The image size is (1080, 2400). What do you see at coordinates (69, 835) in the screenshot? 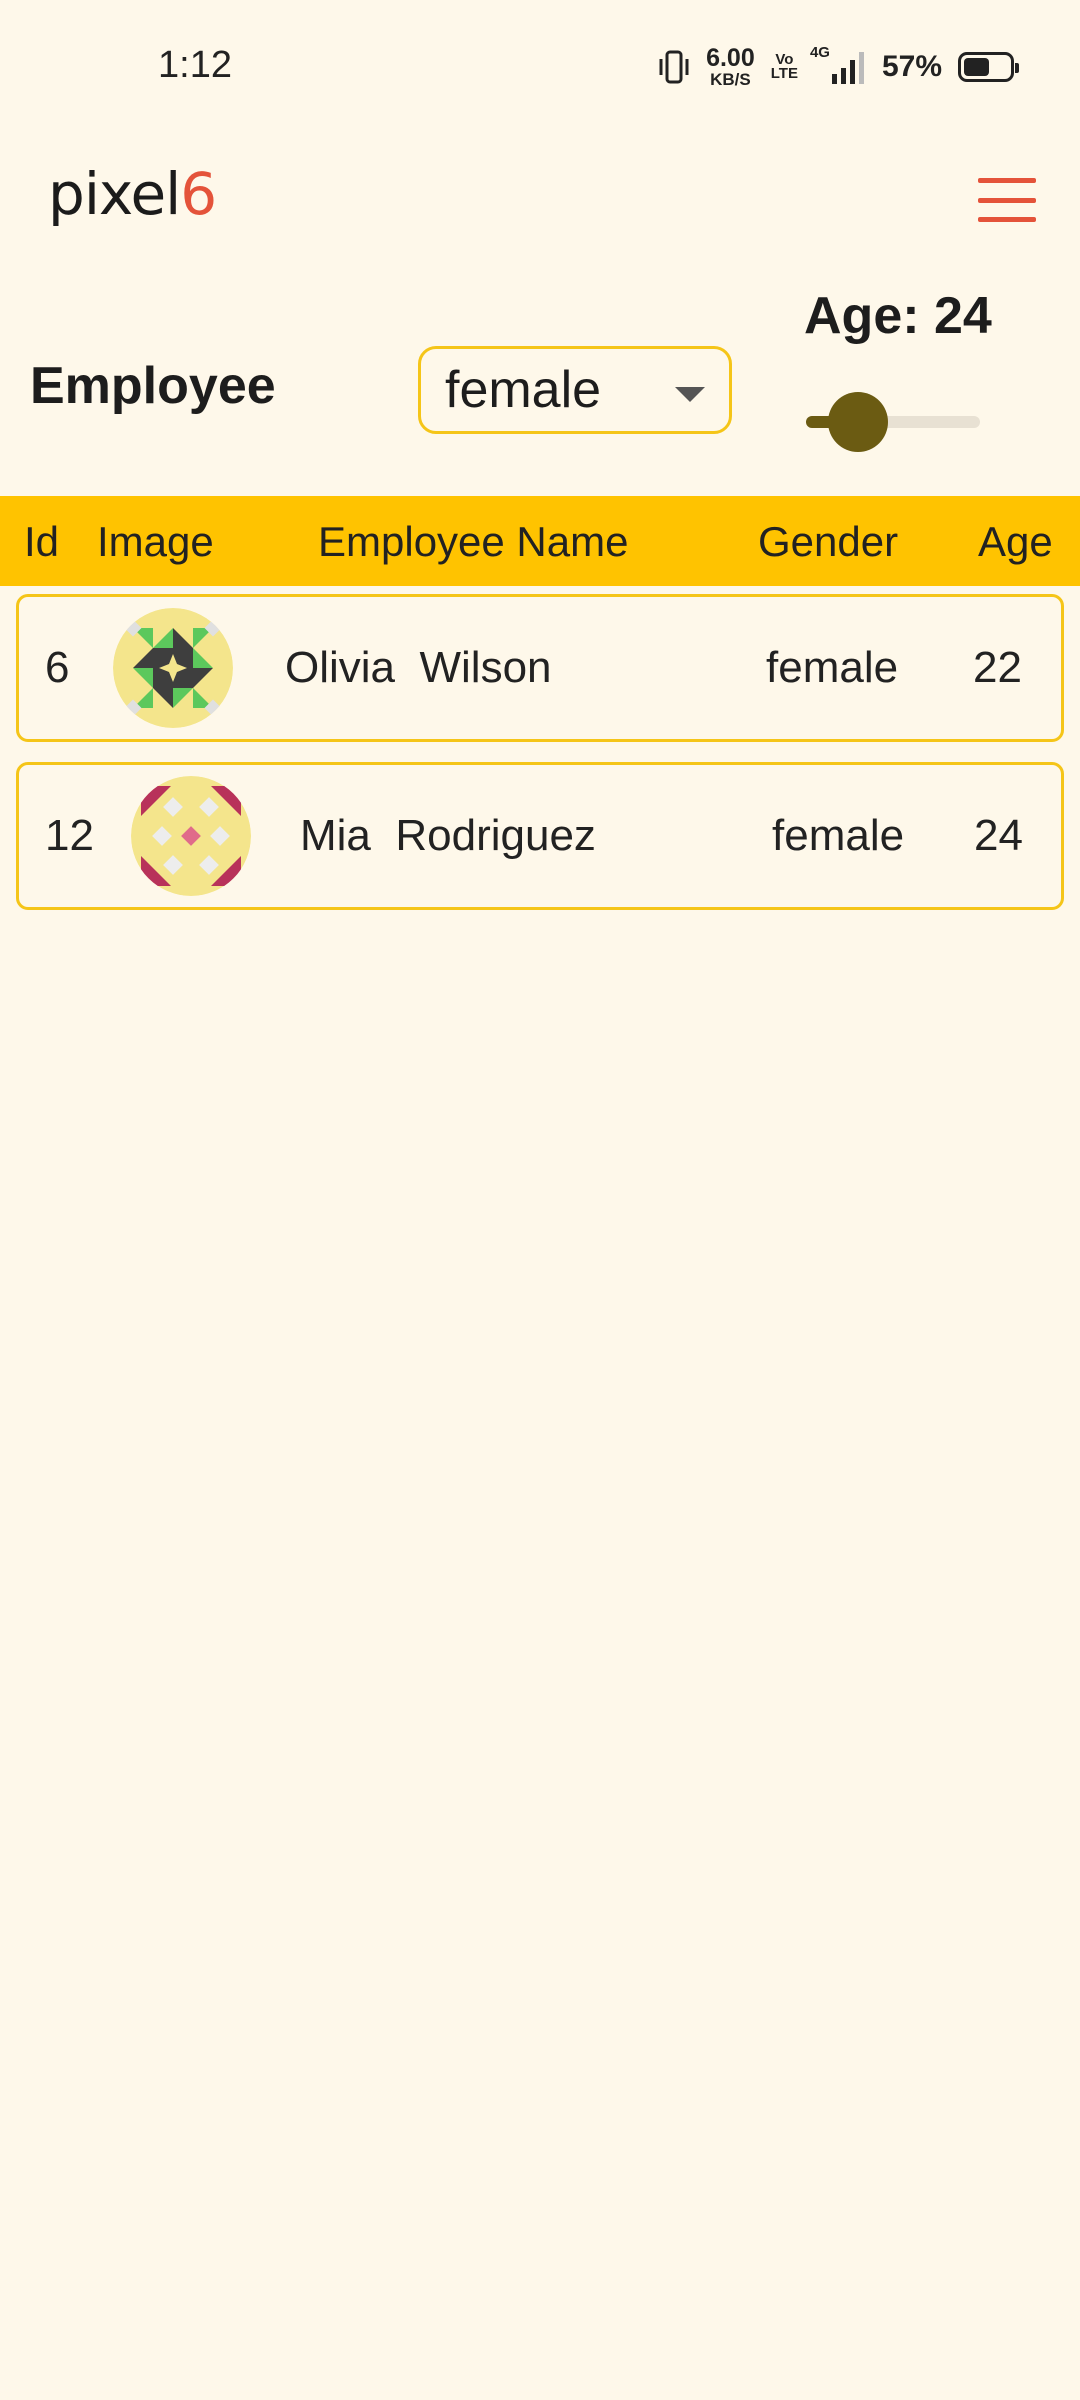
I see `row-id: 12` at bounding box center [69, 835].